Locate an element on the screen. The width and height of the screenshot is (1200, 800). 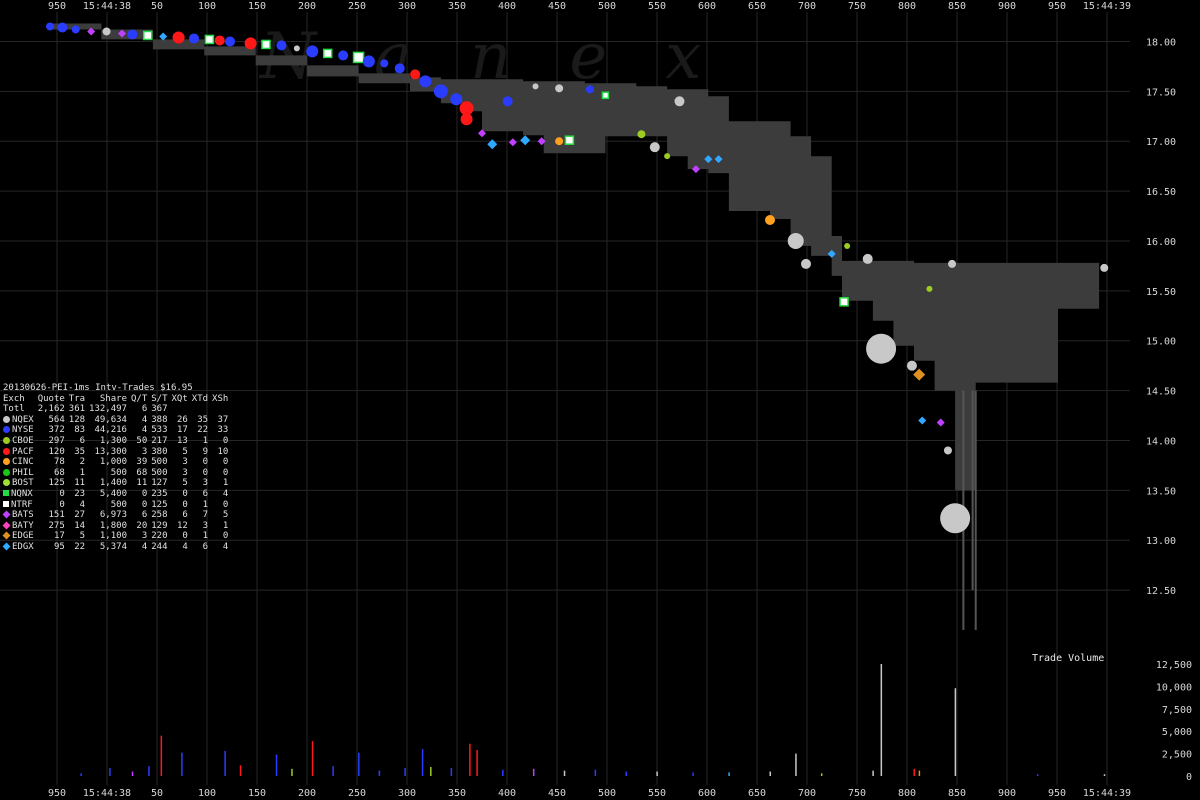
volume-tick-label: 2,500 is located at coordinates (1177, 755).